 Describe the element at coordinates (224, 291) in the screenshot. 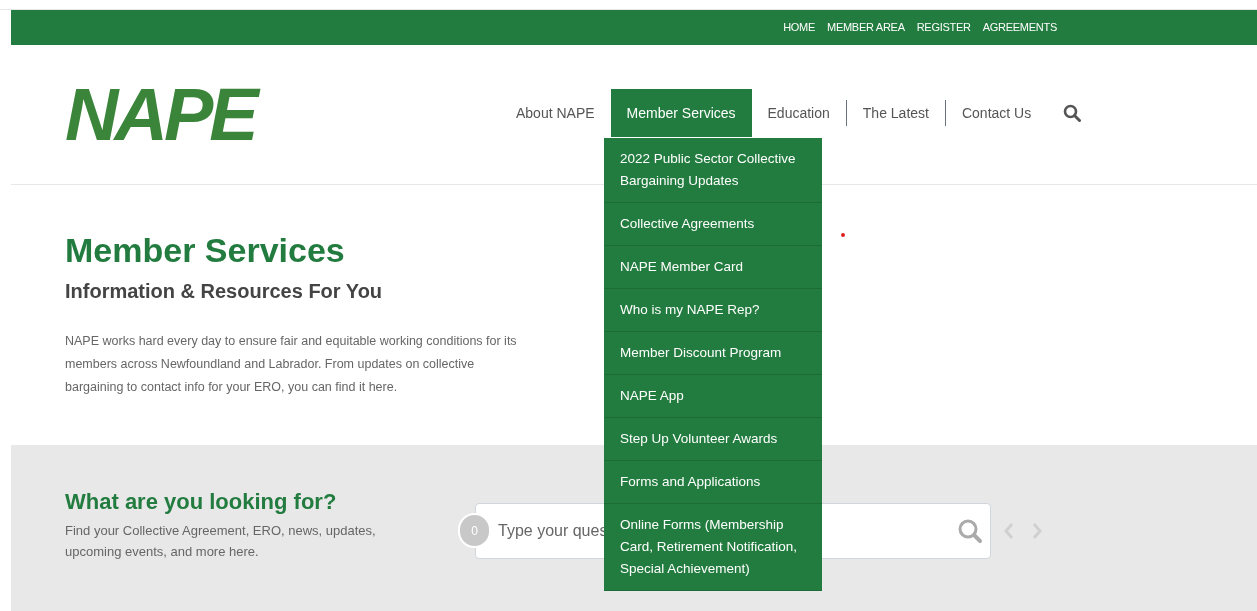

I see `page-subtitle: Information & Resources For You` at that location.